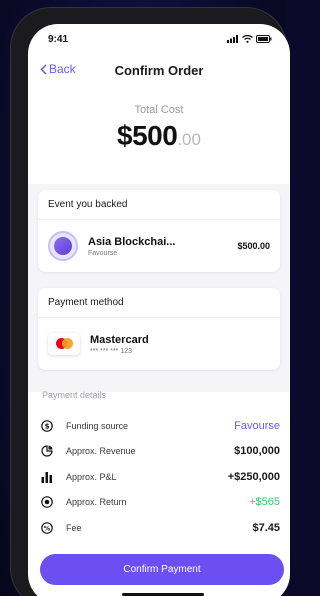 The width and height of the screenshot is (320, 596). What do you see at coordinates (47, 451) in the screenshot?
I see `pie-chart-icon` at bounding box center [47, 451].